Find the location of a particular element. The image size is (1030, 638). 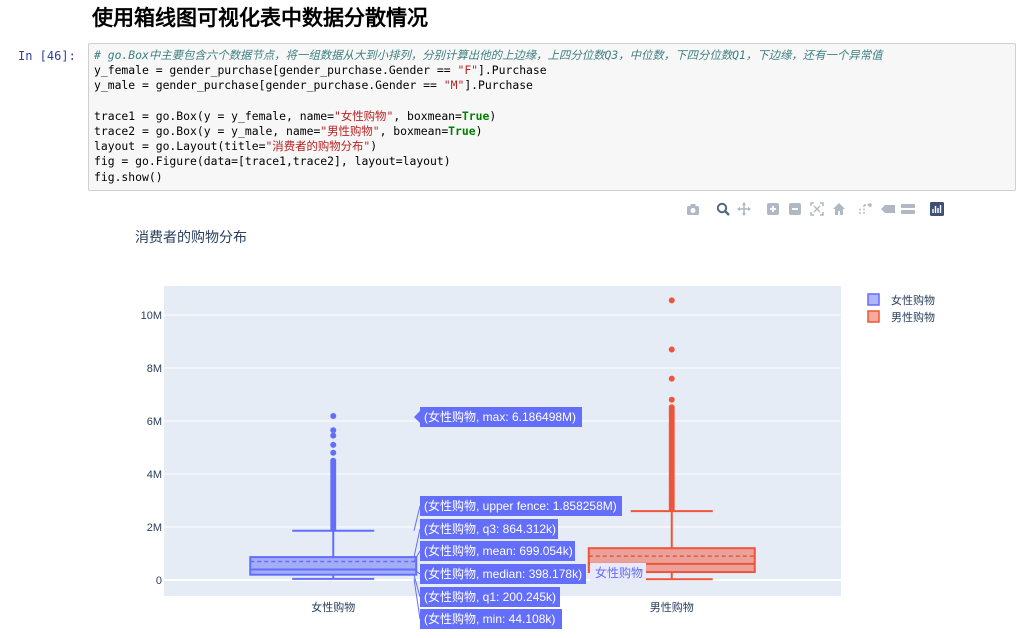

hover-label-text: (女性购物, q1: 200.245k) is located at coordinates (490, 596).